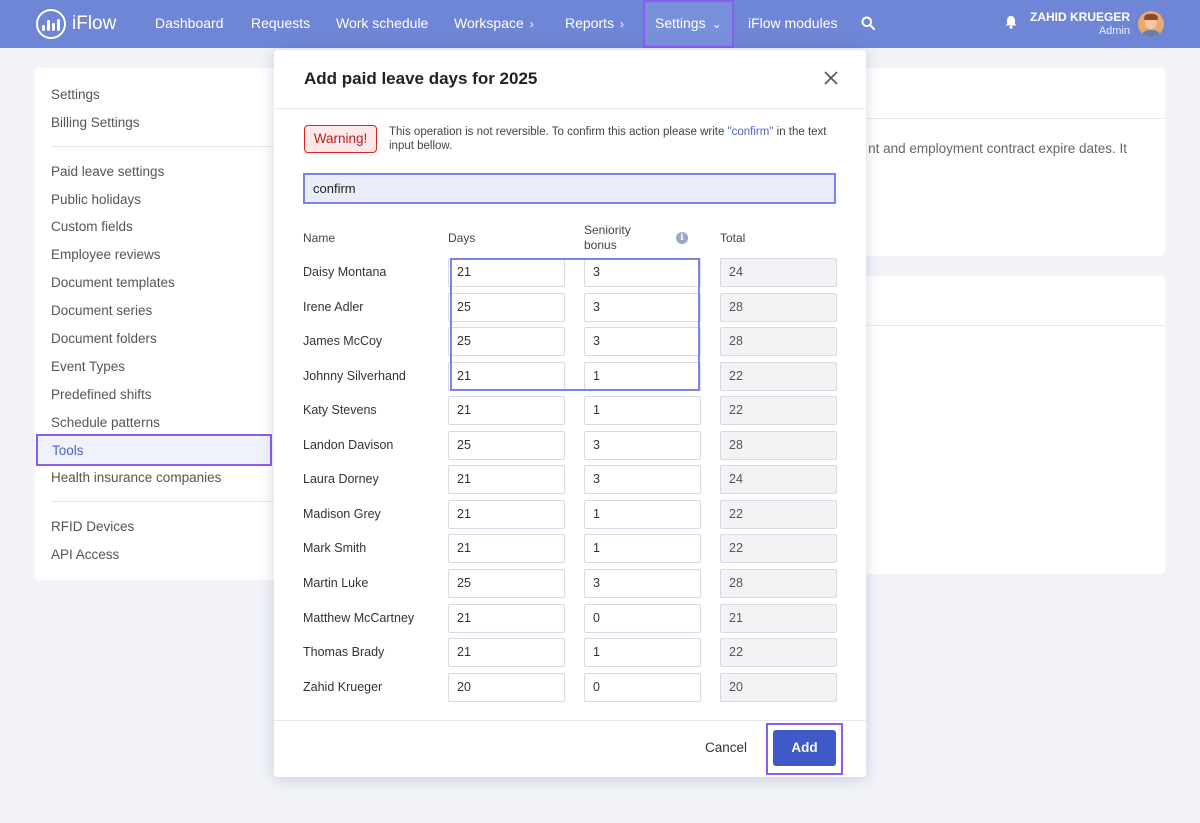 Image resolution: width=1200 pixels, height=823 pixels. Describe the element at coordinates (682, 238) in the screenshot. I see `info-icon: i` at that location.